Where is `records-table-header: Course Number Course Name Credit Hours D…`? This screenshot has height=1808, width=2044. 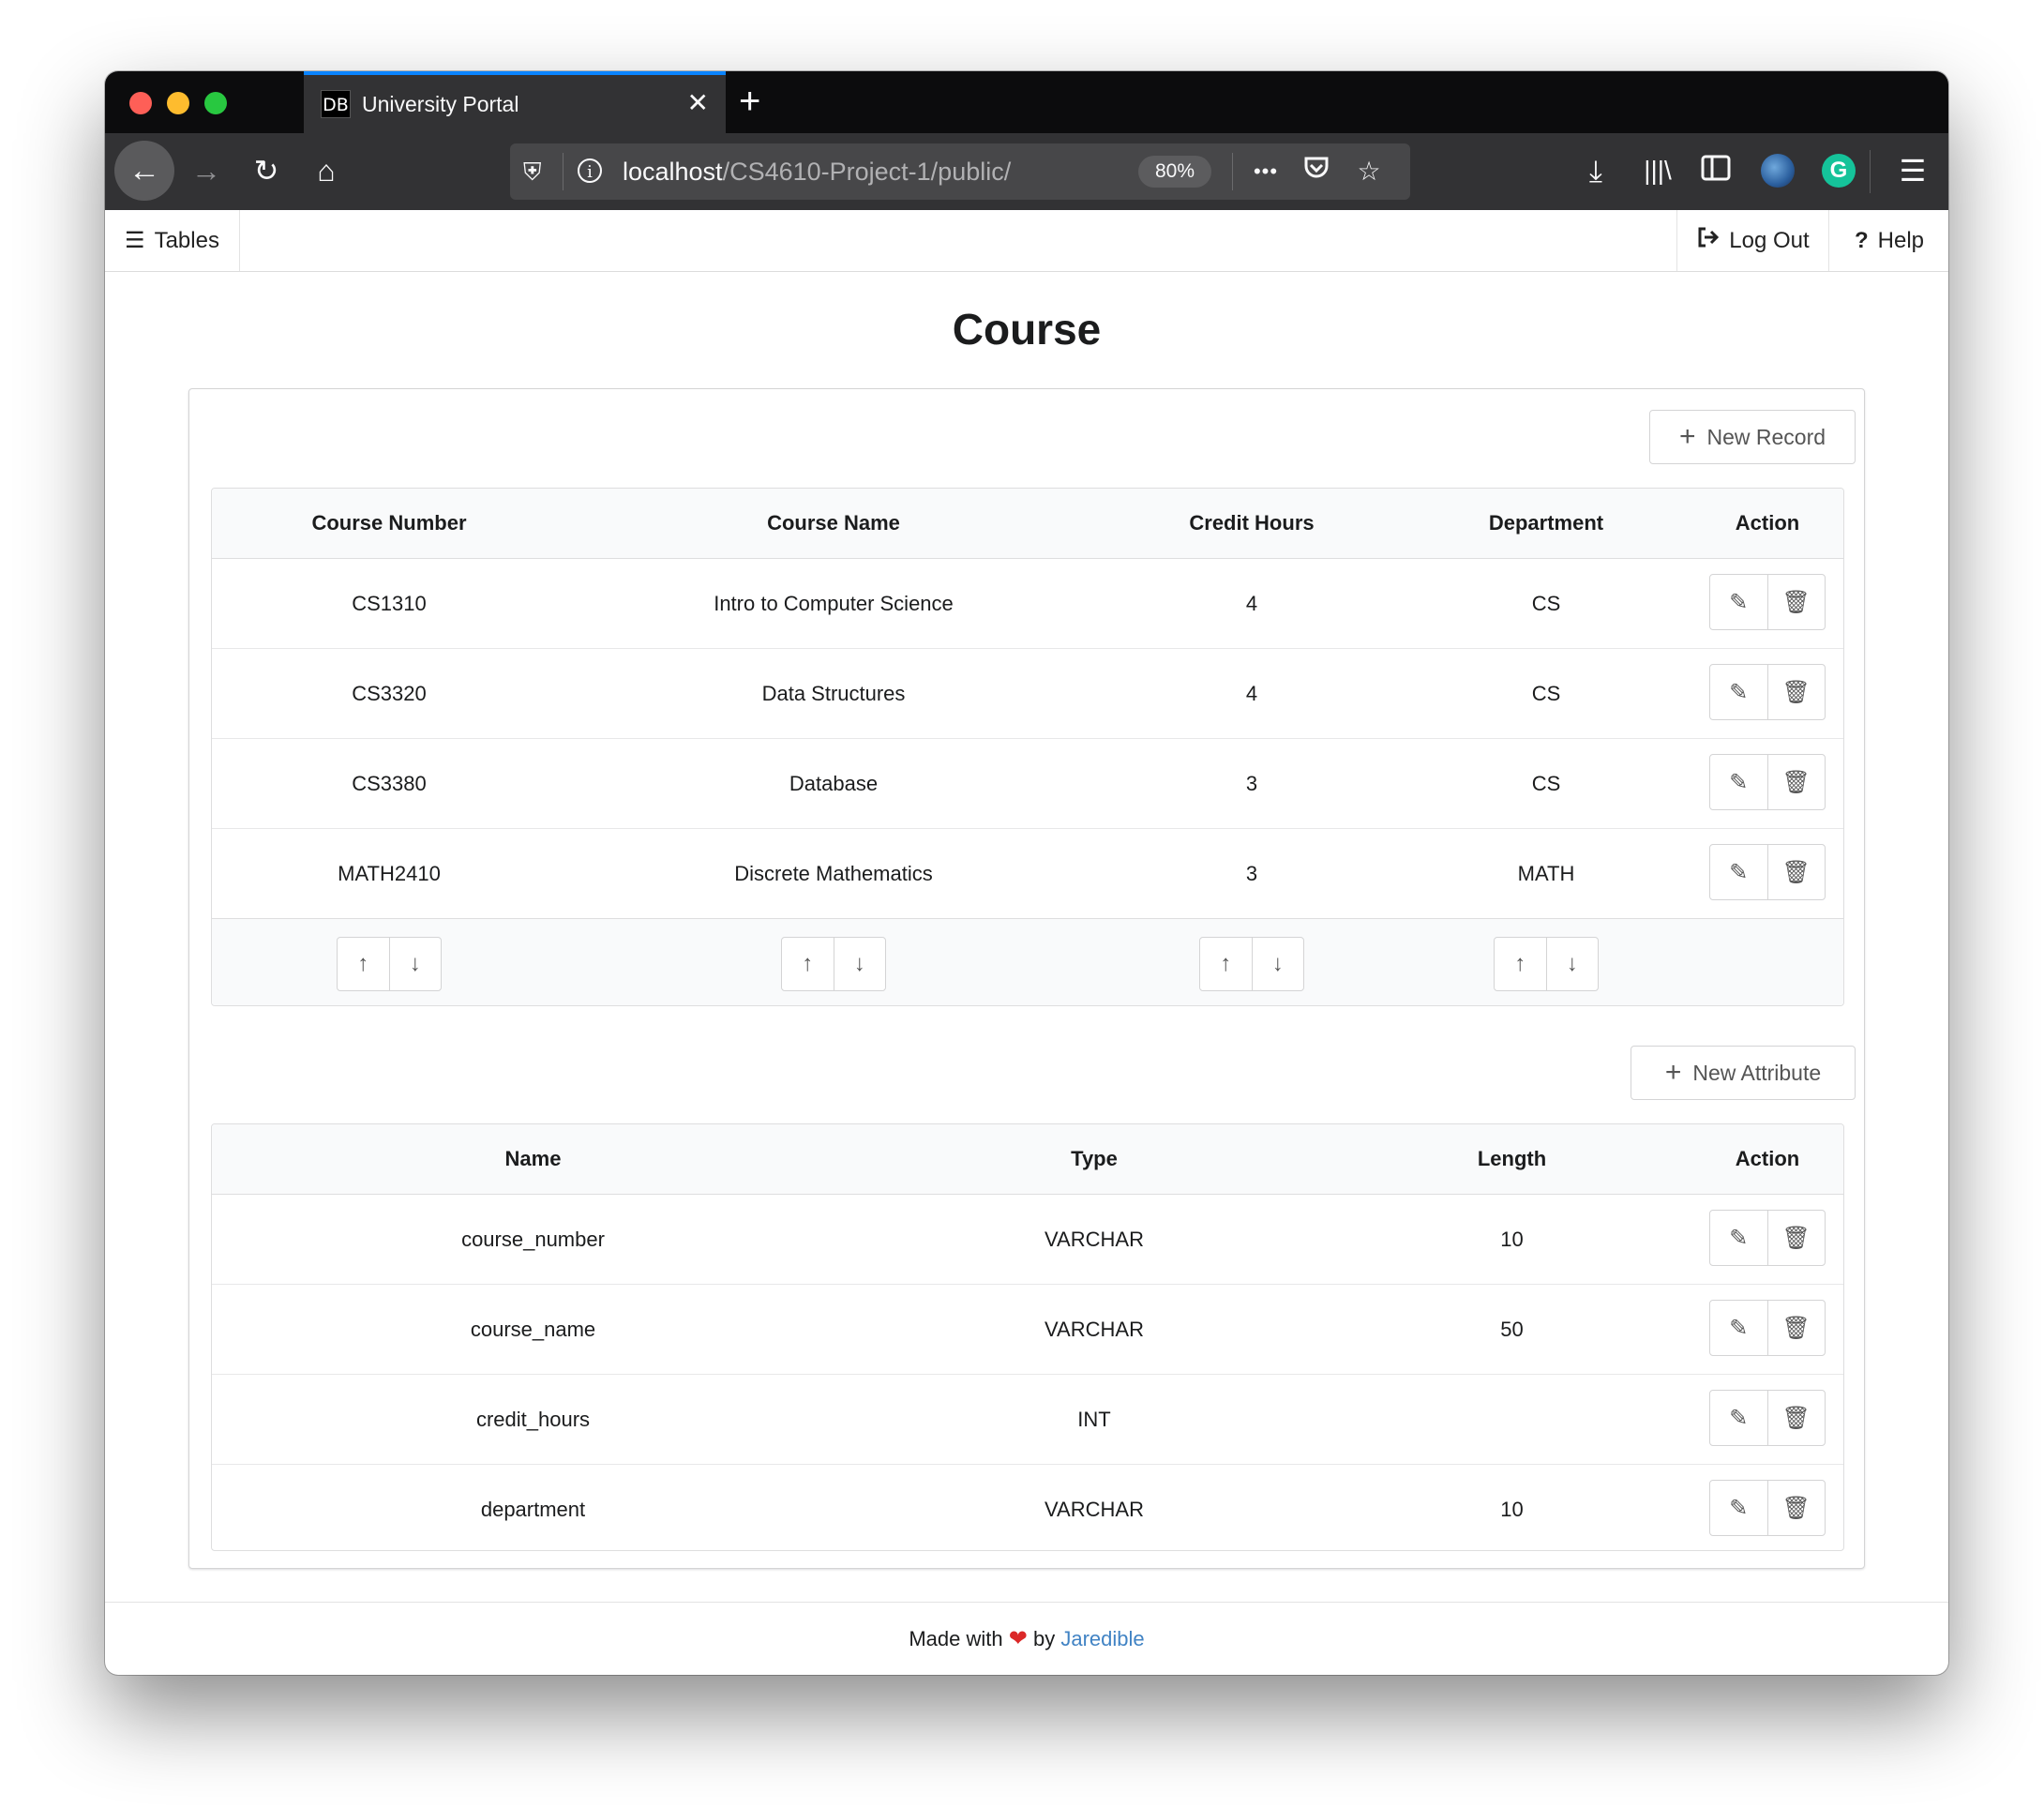 records-table-header: Course Number Course Name Credit Hours D… is located at coordinates (1028, 524).